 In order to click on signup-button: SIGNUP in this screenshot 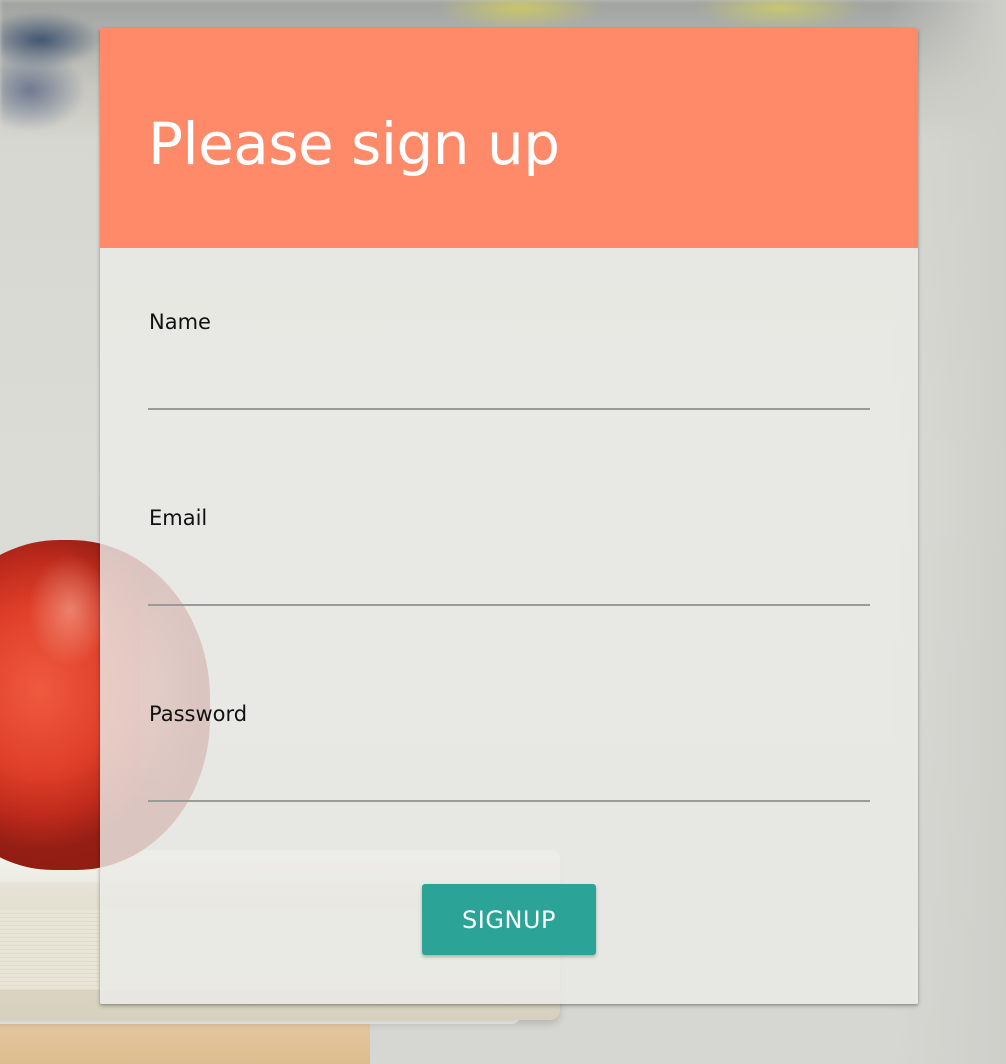, I will do `click(509, 919)`.